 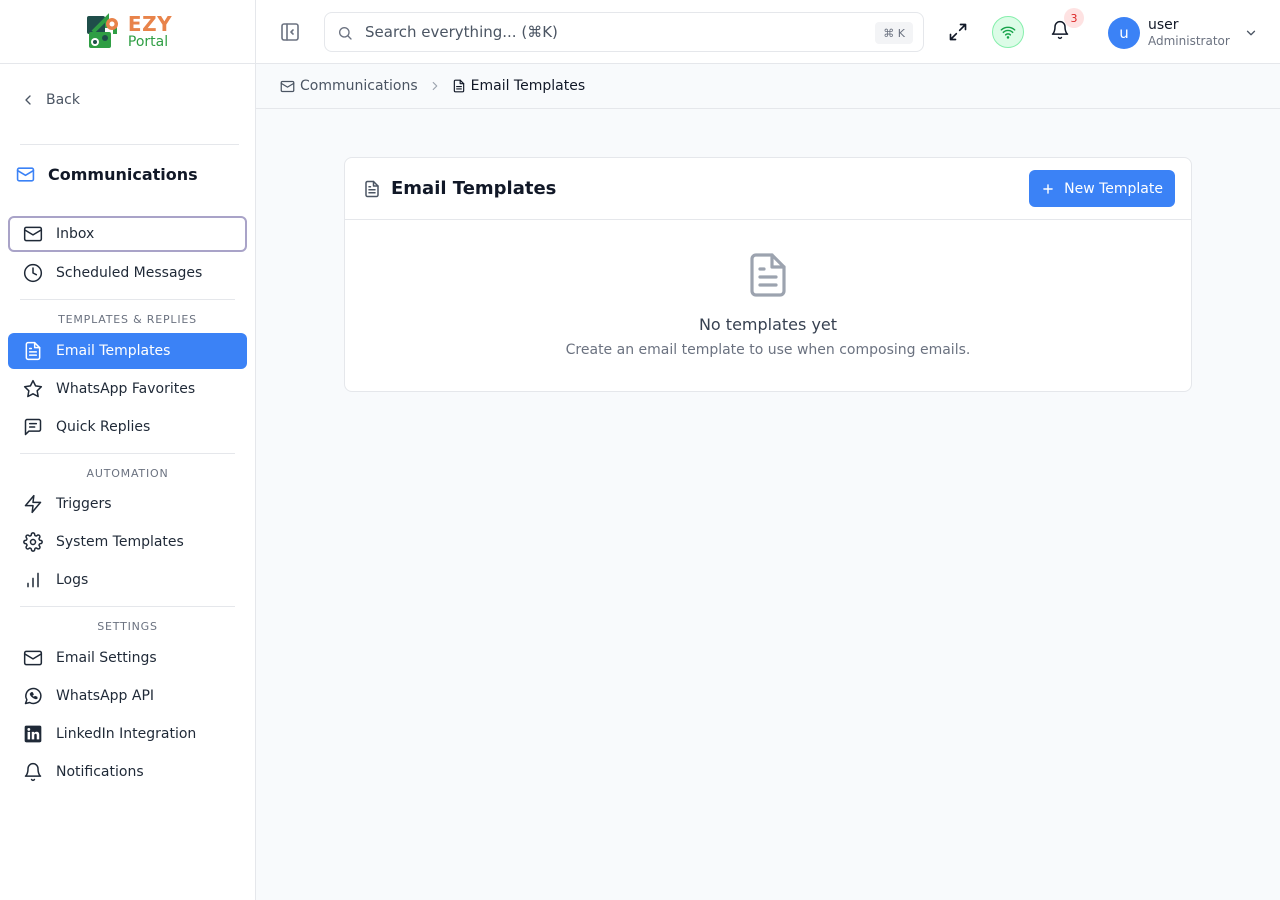 I want to click on sidebar-item-label: WhatsApp API, so click(x=105, y=696).